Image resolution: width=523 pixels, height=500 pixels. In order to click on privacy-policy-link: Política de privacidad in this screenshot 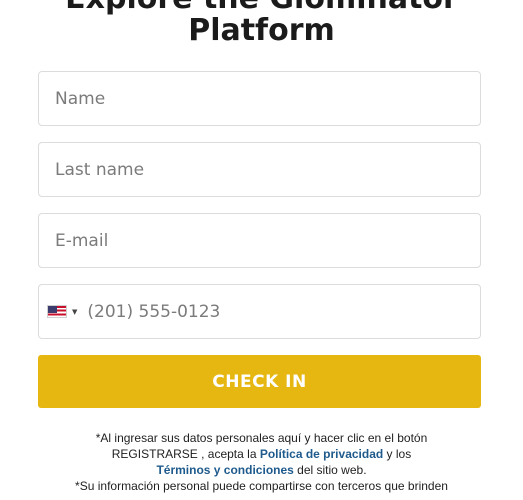, I will do `click(321, 454)`.